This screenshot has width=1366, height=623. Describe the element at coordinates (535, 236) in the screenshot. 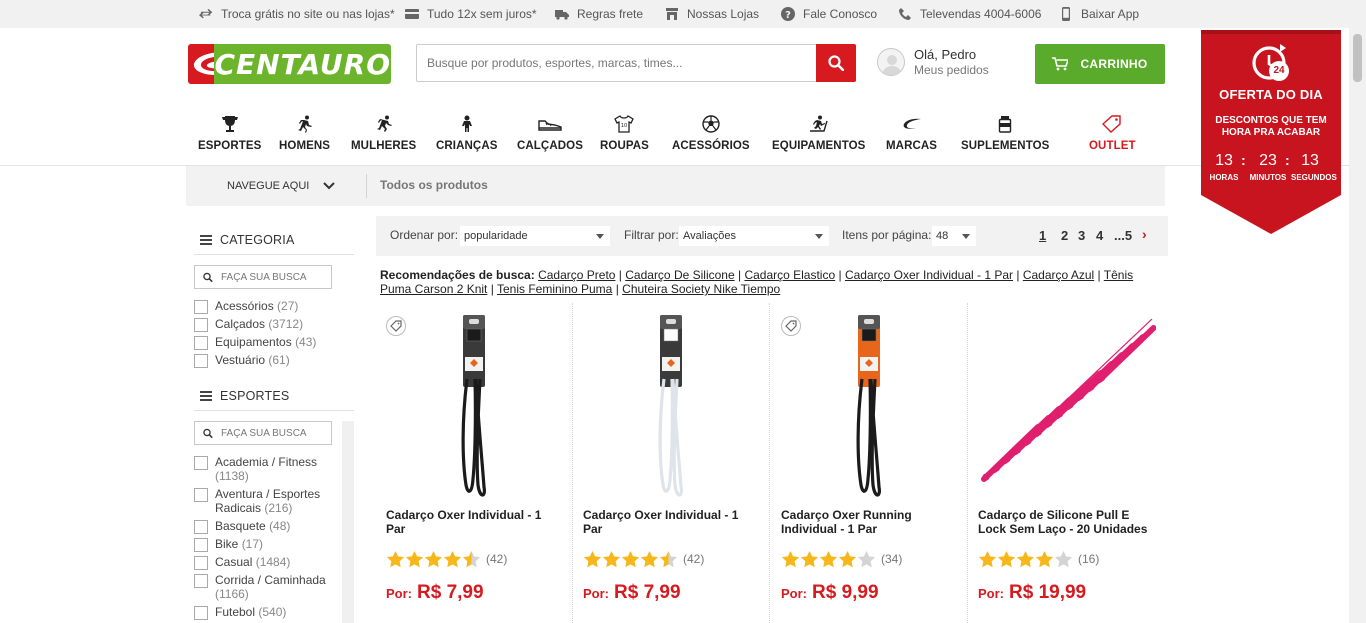

I see `sort-select: popularidade` at that location.